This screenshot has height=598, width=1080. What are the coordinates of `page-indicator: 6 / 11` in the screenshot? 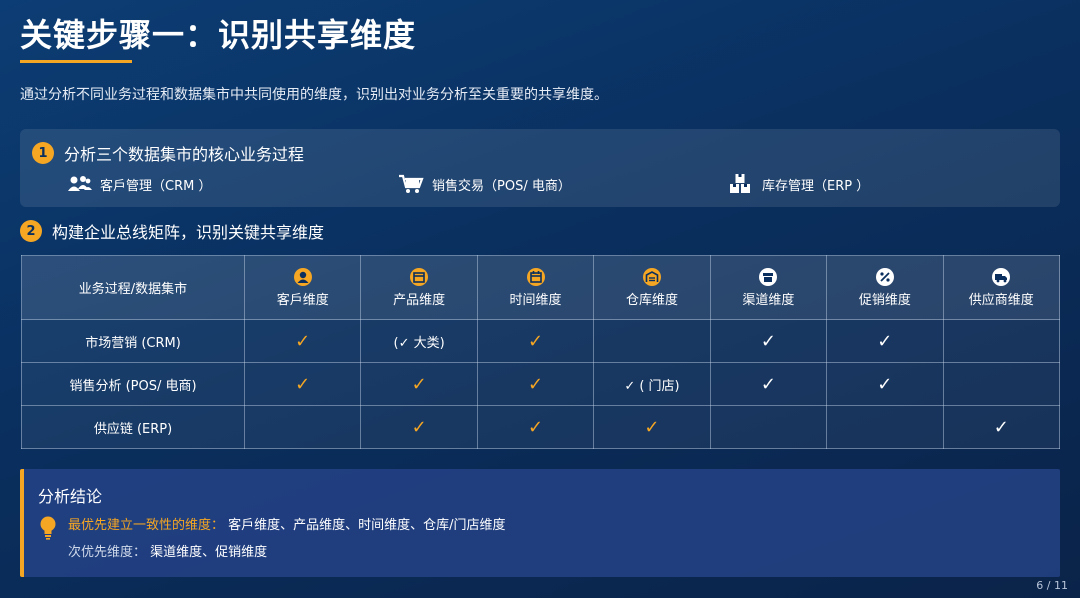 It's located at (1052, 585).